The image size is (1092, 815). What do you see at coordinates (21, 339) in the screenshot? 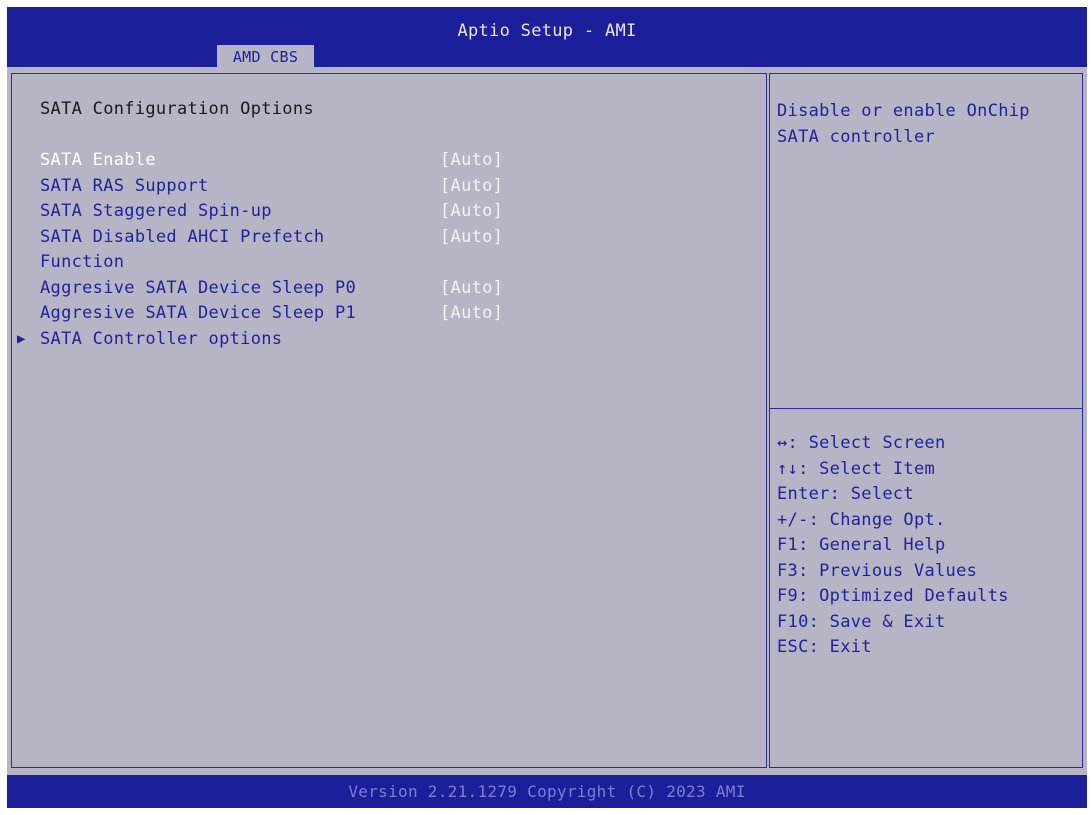
I see `submenu-arrow-icon: ▶` at bounding box center [21, 339].